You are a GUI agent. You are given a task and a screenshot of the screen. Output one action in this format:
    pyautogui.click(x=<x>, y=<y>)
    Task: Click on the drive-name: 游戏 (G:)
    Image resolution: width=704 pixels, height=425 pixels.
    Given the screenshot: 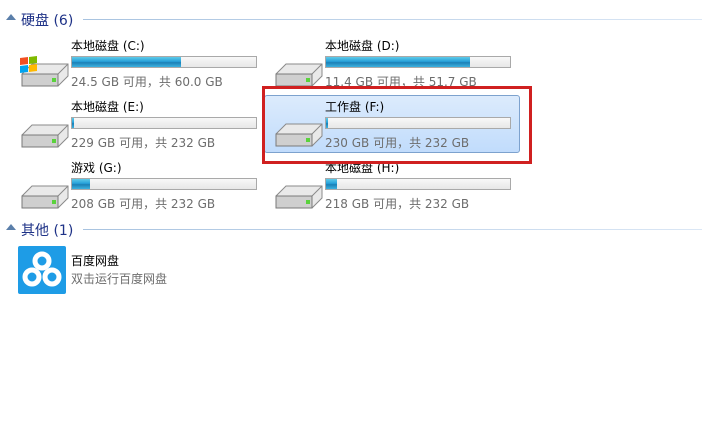 What is the action you would take?
    pyautogui.click(x=96, y=168)
    